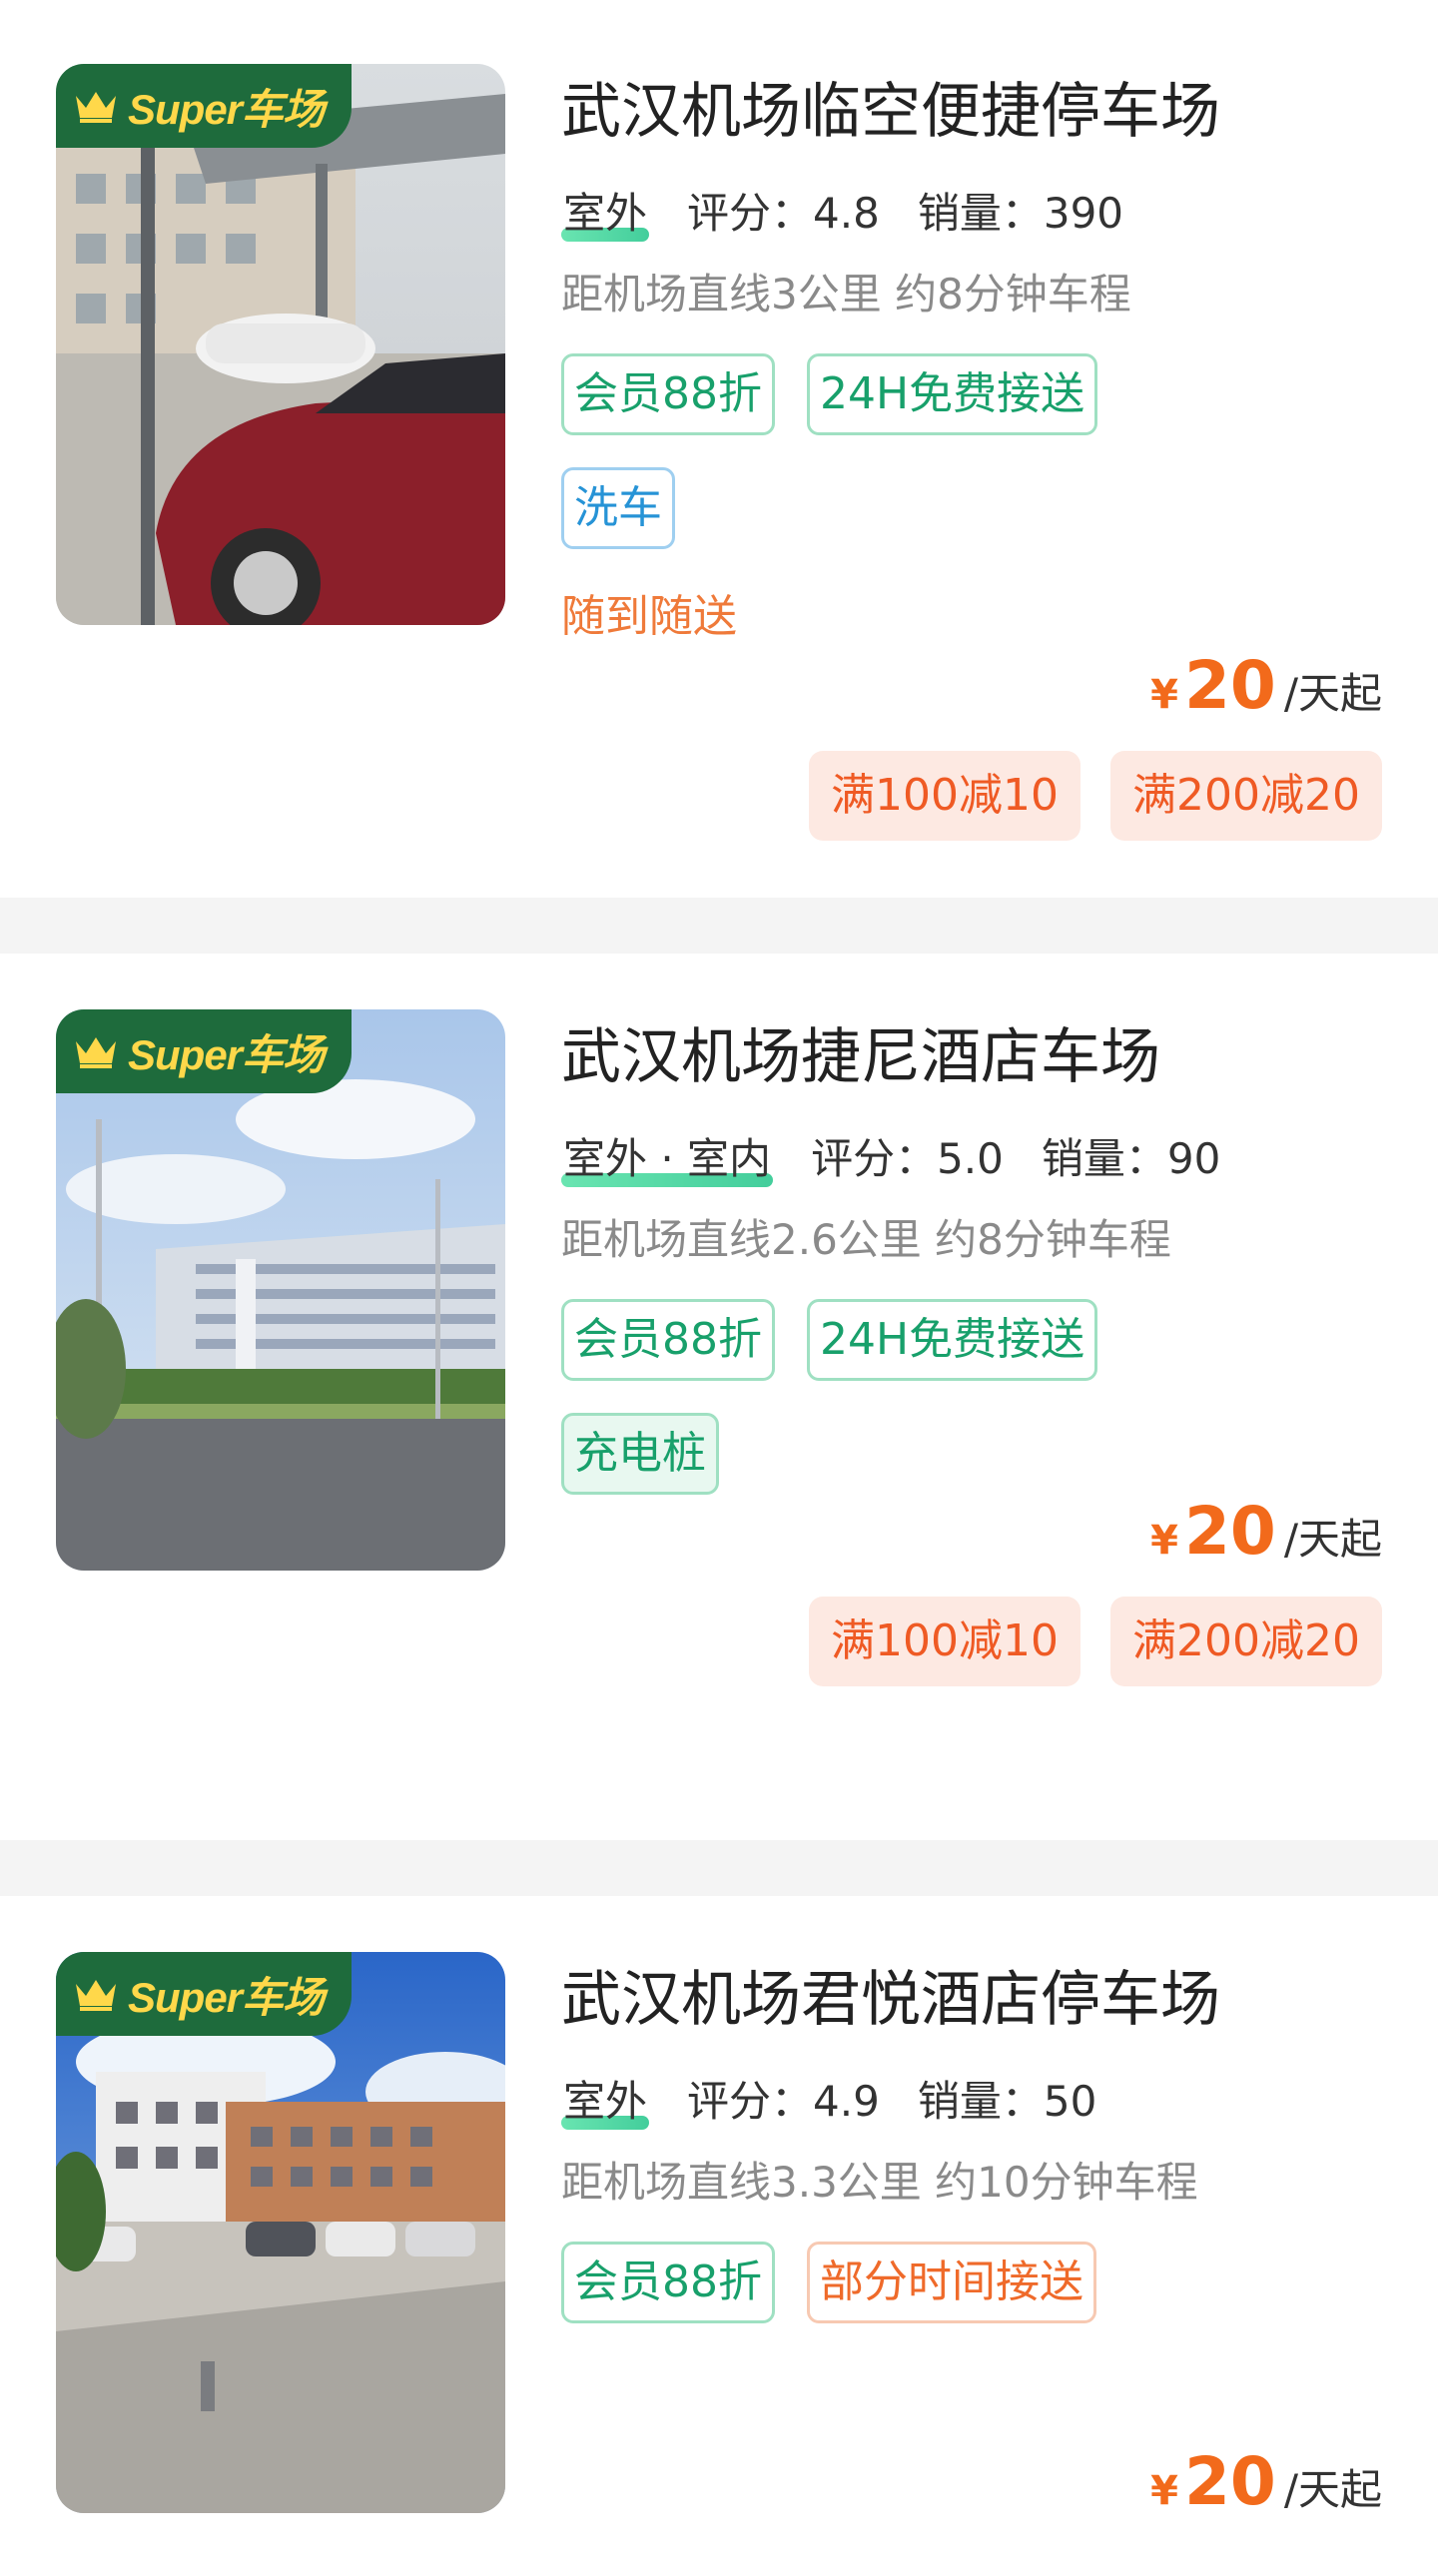 This screenshot has height=2576, width=1438. I want to click on lot-meta: 室外 评分： 4.8 销量： 390, so click(971, 214).